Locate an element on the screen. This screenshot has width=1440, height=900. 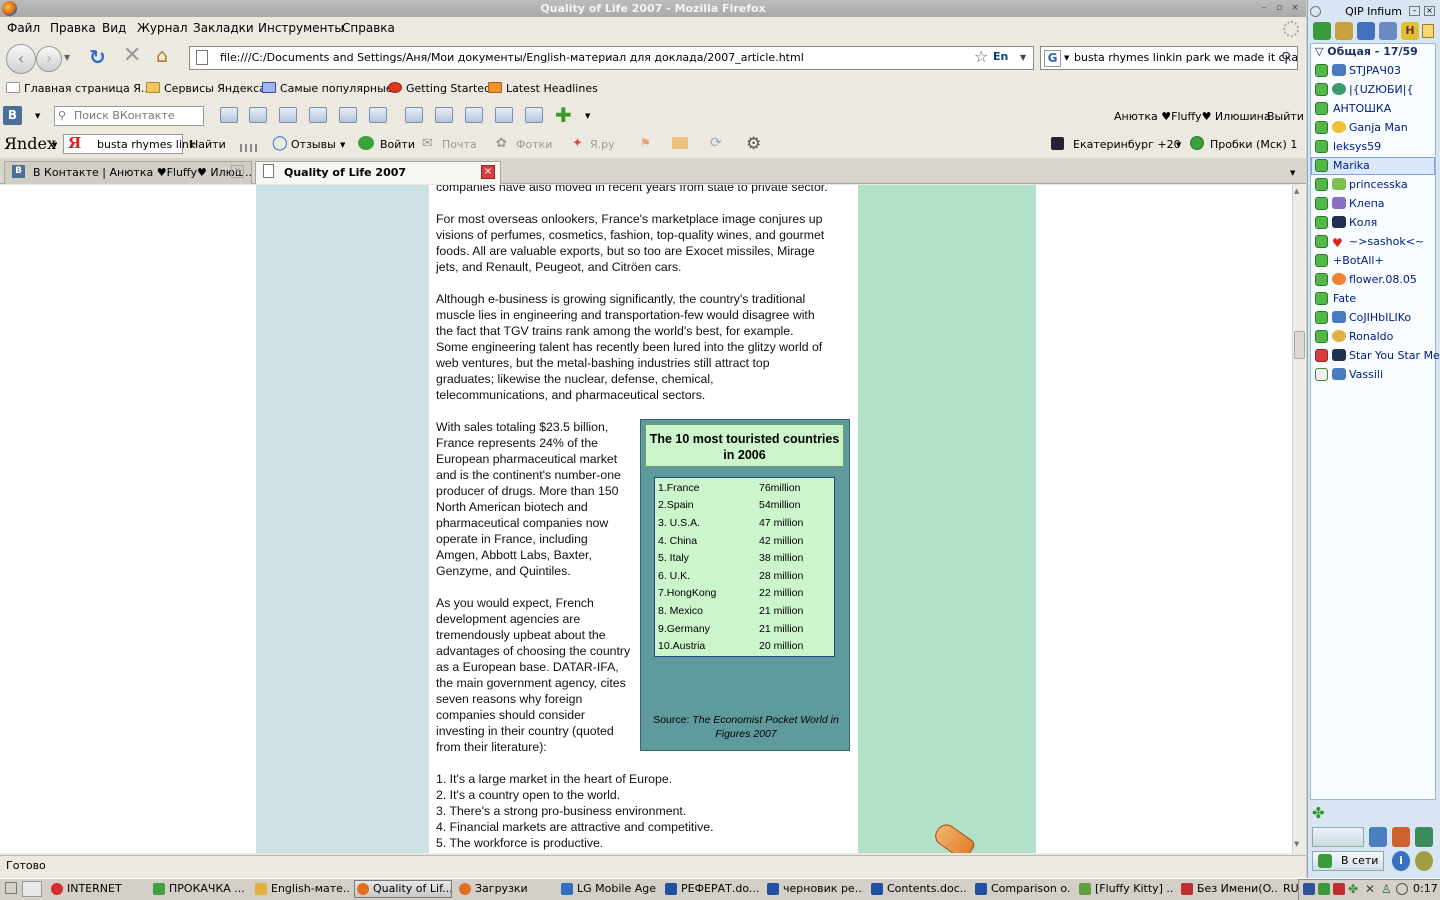
google-engine-icon: G is located at coordinates (1052, 58).